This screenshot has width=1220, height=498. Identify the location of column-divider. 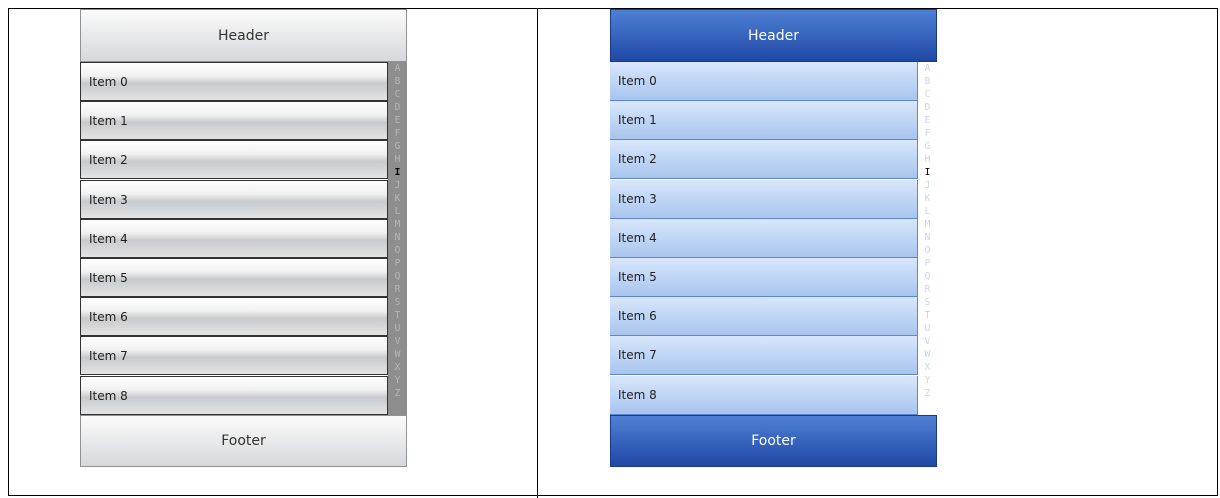
(537, 253).